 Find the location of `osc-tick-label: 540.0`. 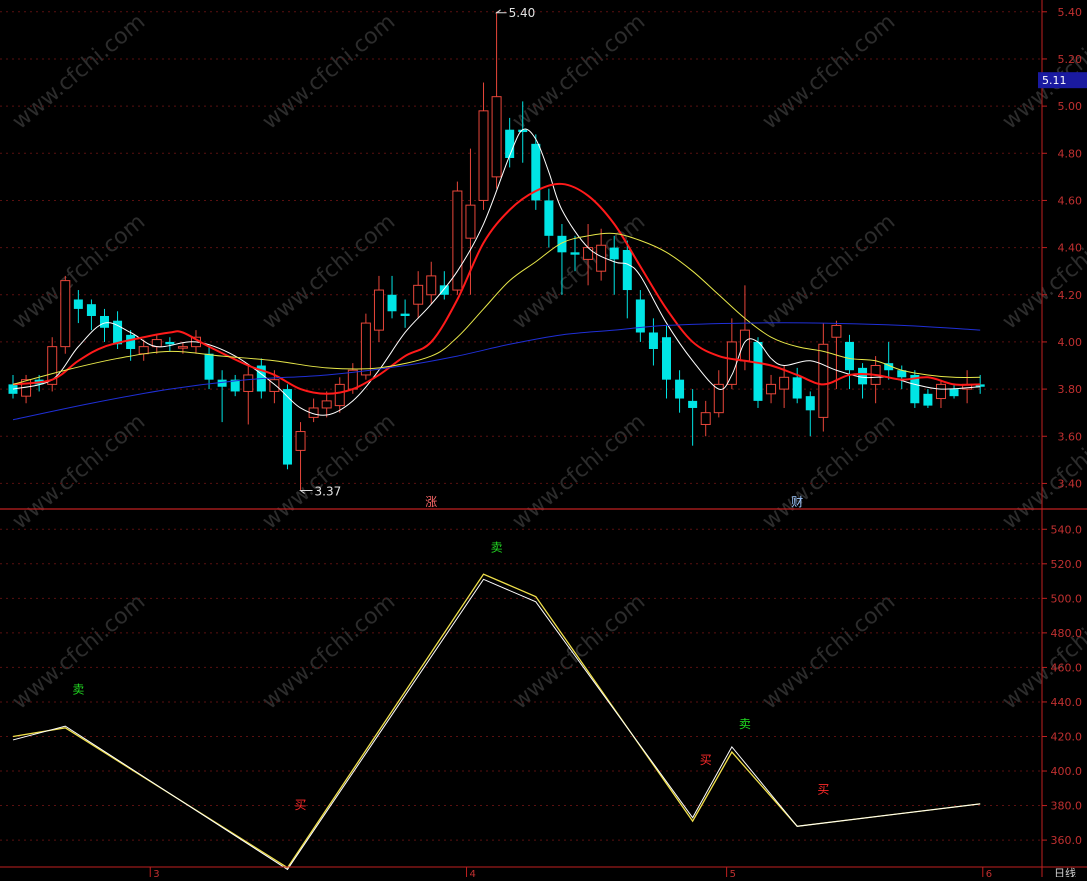

osc-tick-label: 540.0 is located at coordinates (1067, 529).